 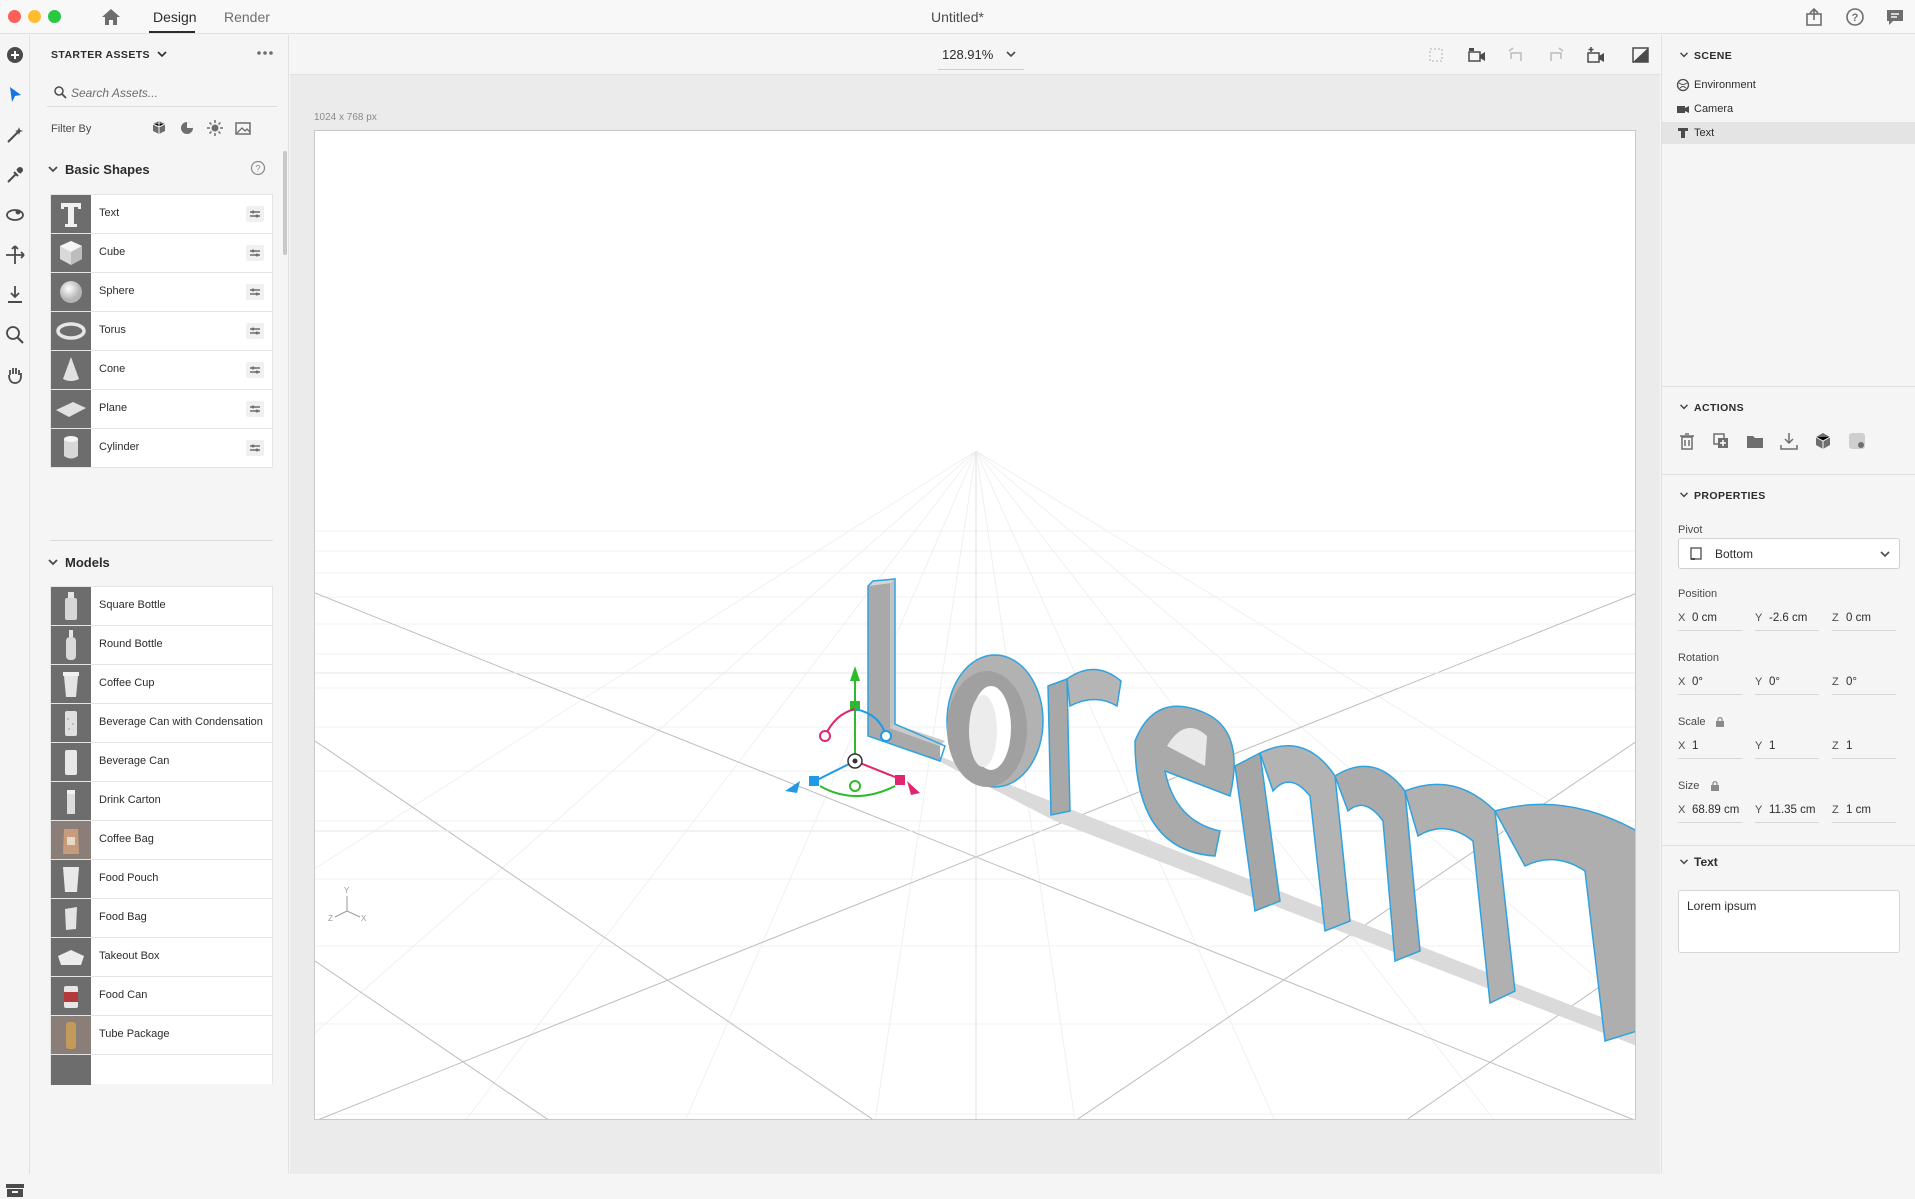 I want to click on position-z-field: Z 0 cm, so click(x=1864, y=619).